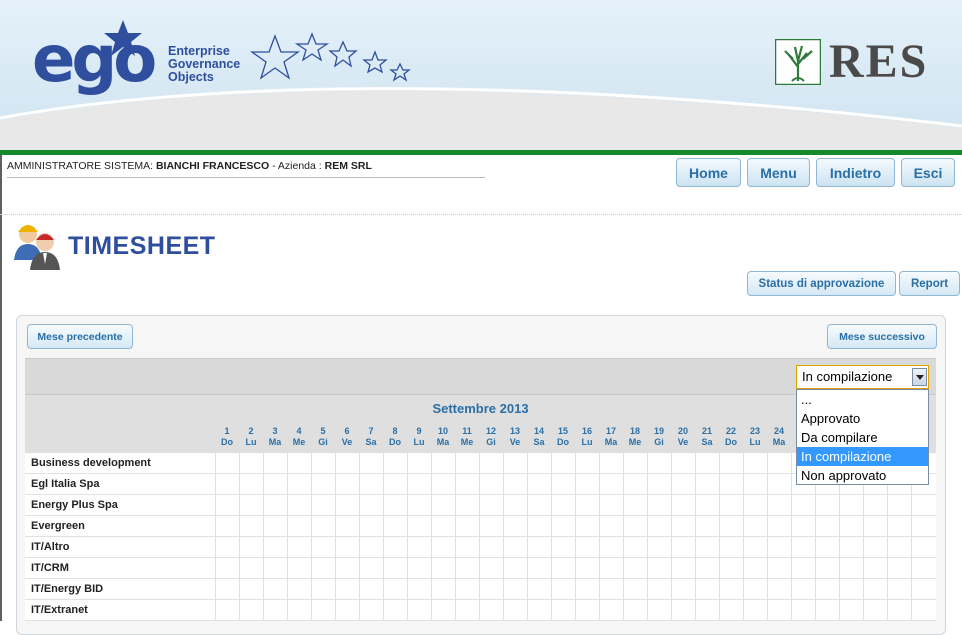 This screenshot has height=635, width=962. Describe the element at coordinates (862, 437) in the screenshot. I see `status-option: Da compilare` at that location.